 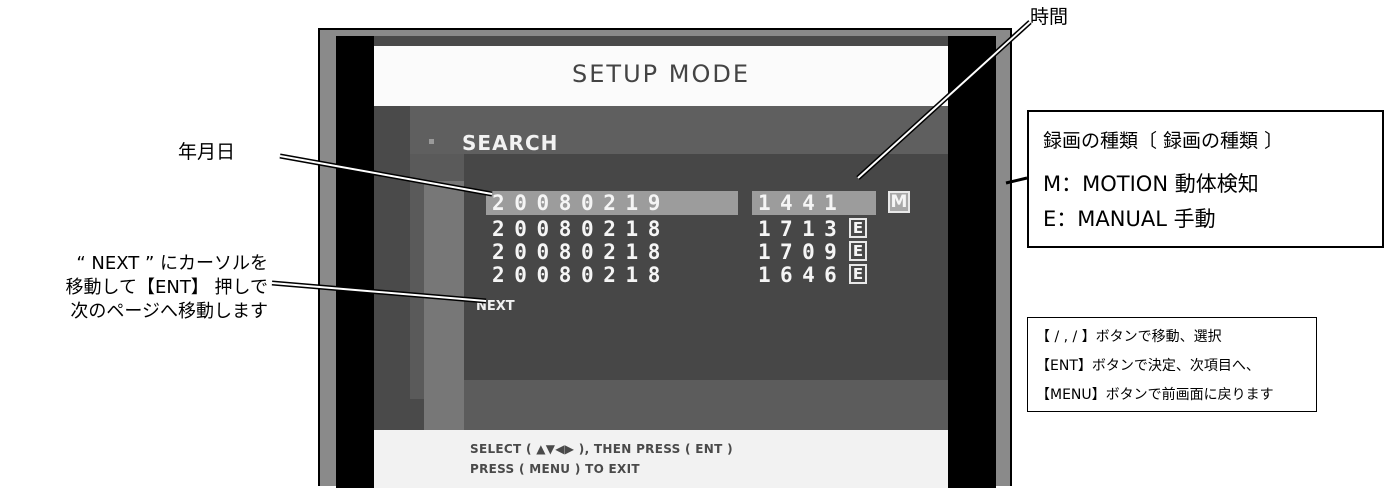 I want to click on next-annotation-line: 移動して【ENT】 押しで, so click(x=166, y=287).